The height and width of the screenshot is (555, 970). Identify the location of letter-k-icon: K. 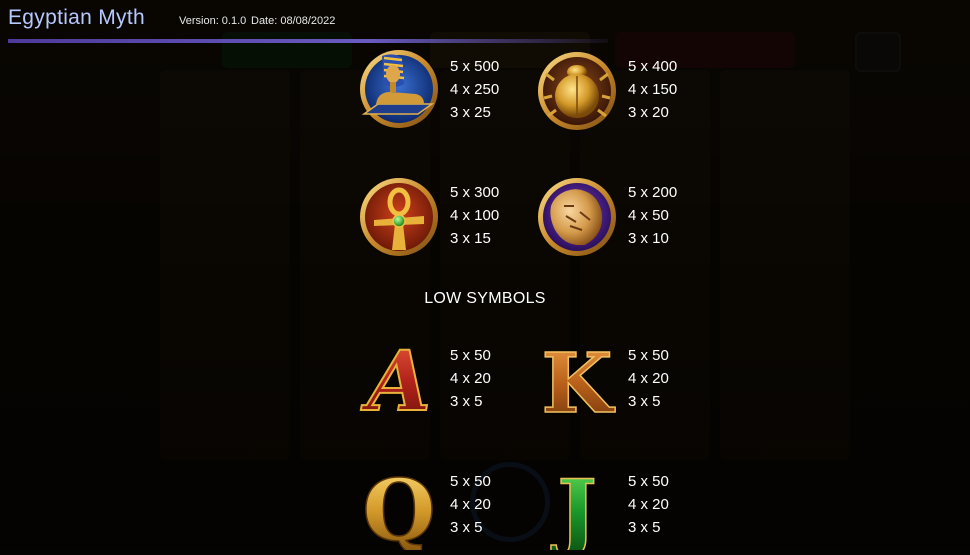
(577, 384).